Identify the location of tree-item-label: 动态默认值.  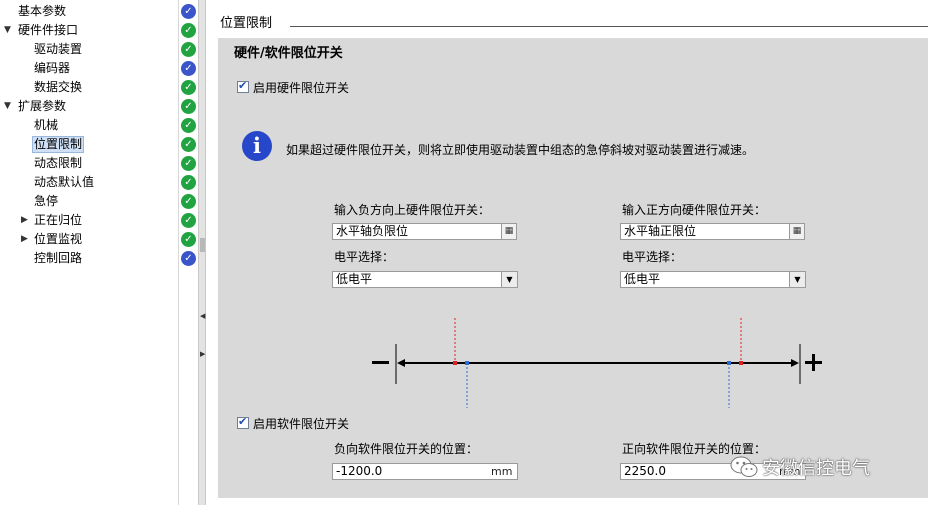
(64, 182).